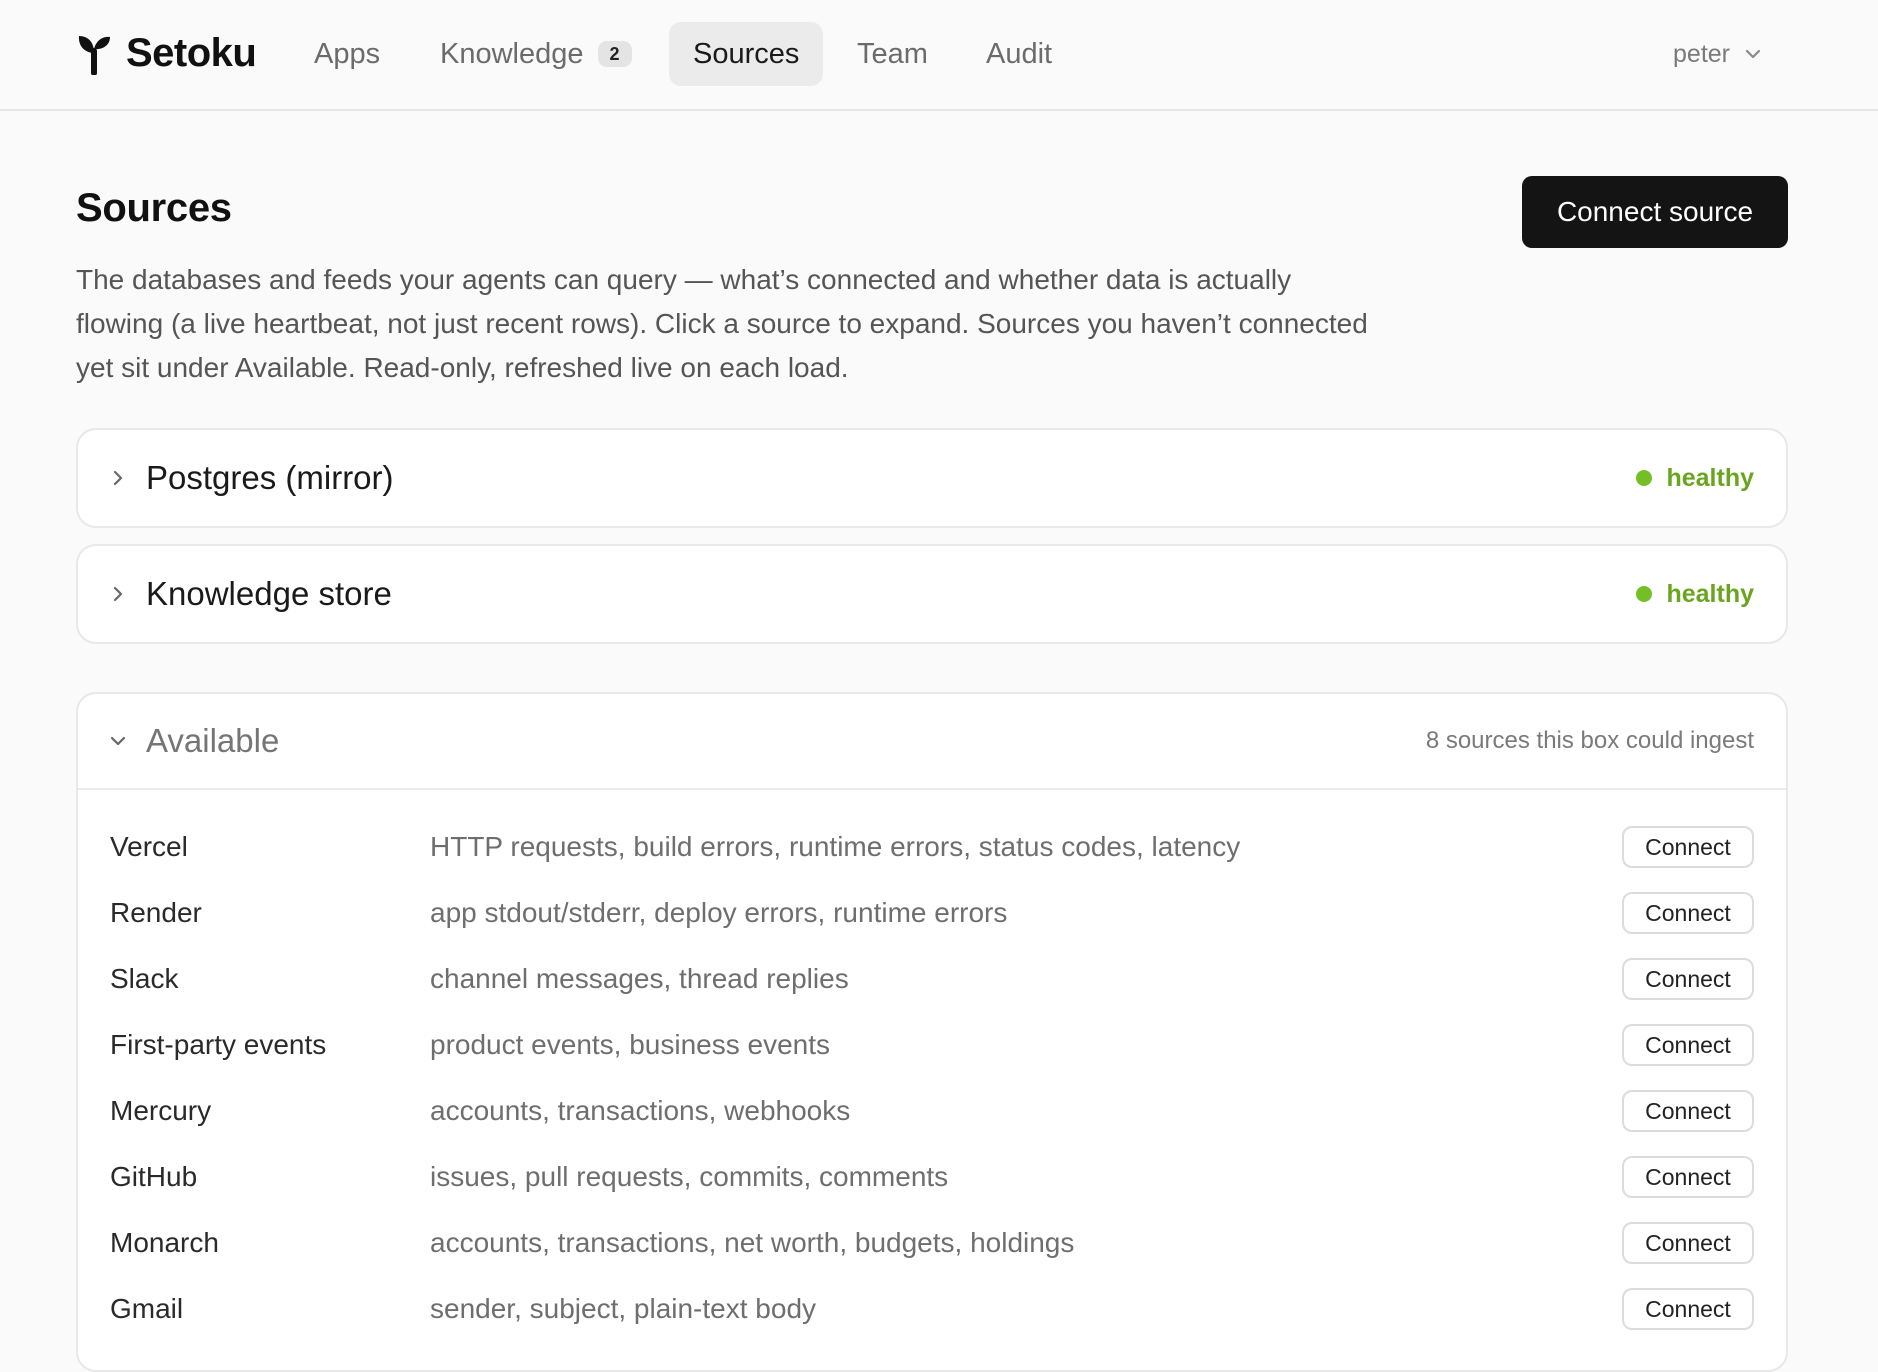 This screenshot has height=1372, width=1878. Describe the element at coordinates (269, 593) in the screenshot. I see `source-name: Knowledge store` at that location.